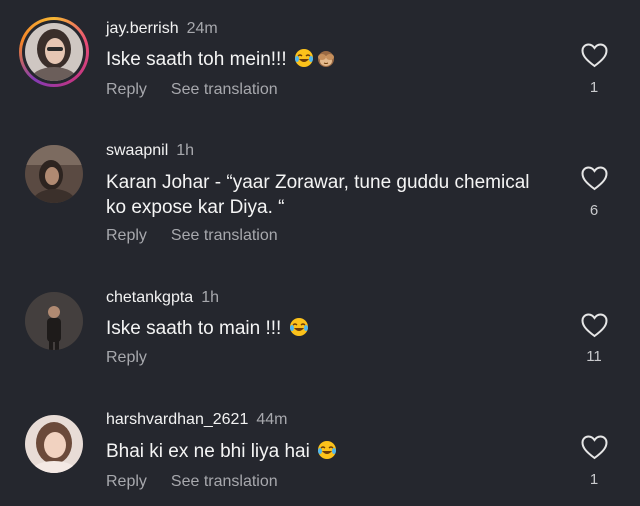 The width and height of the screenshot is (640, 506). I want to click on comment-text-content: Iske saath to main !!!, so click(194, 328).